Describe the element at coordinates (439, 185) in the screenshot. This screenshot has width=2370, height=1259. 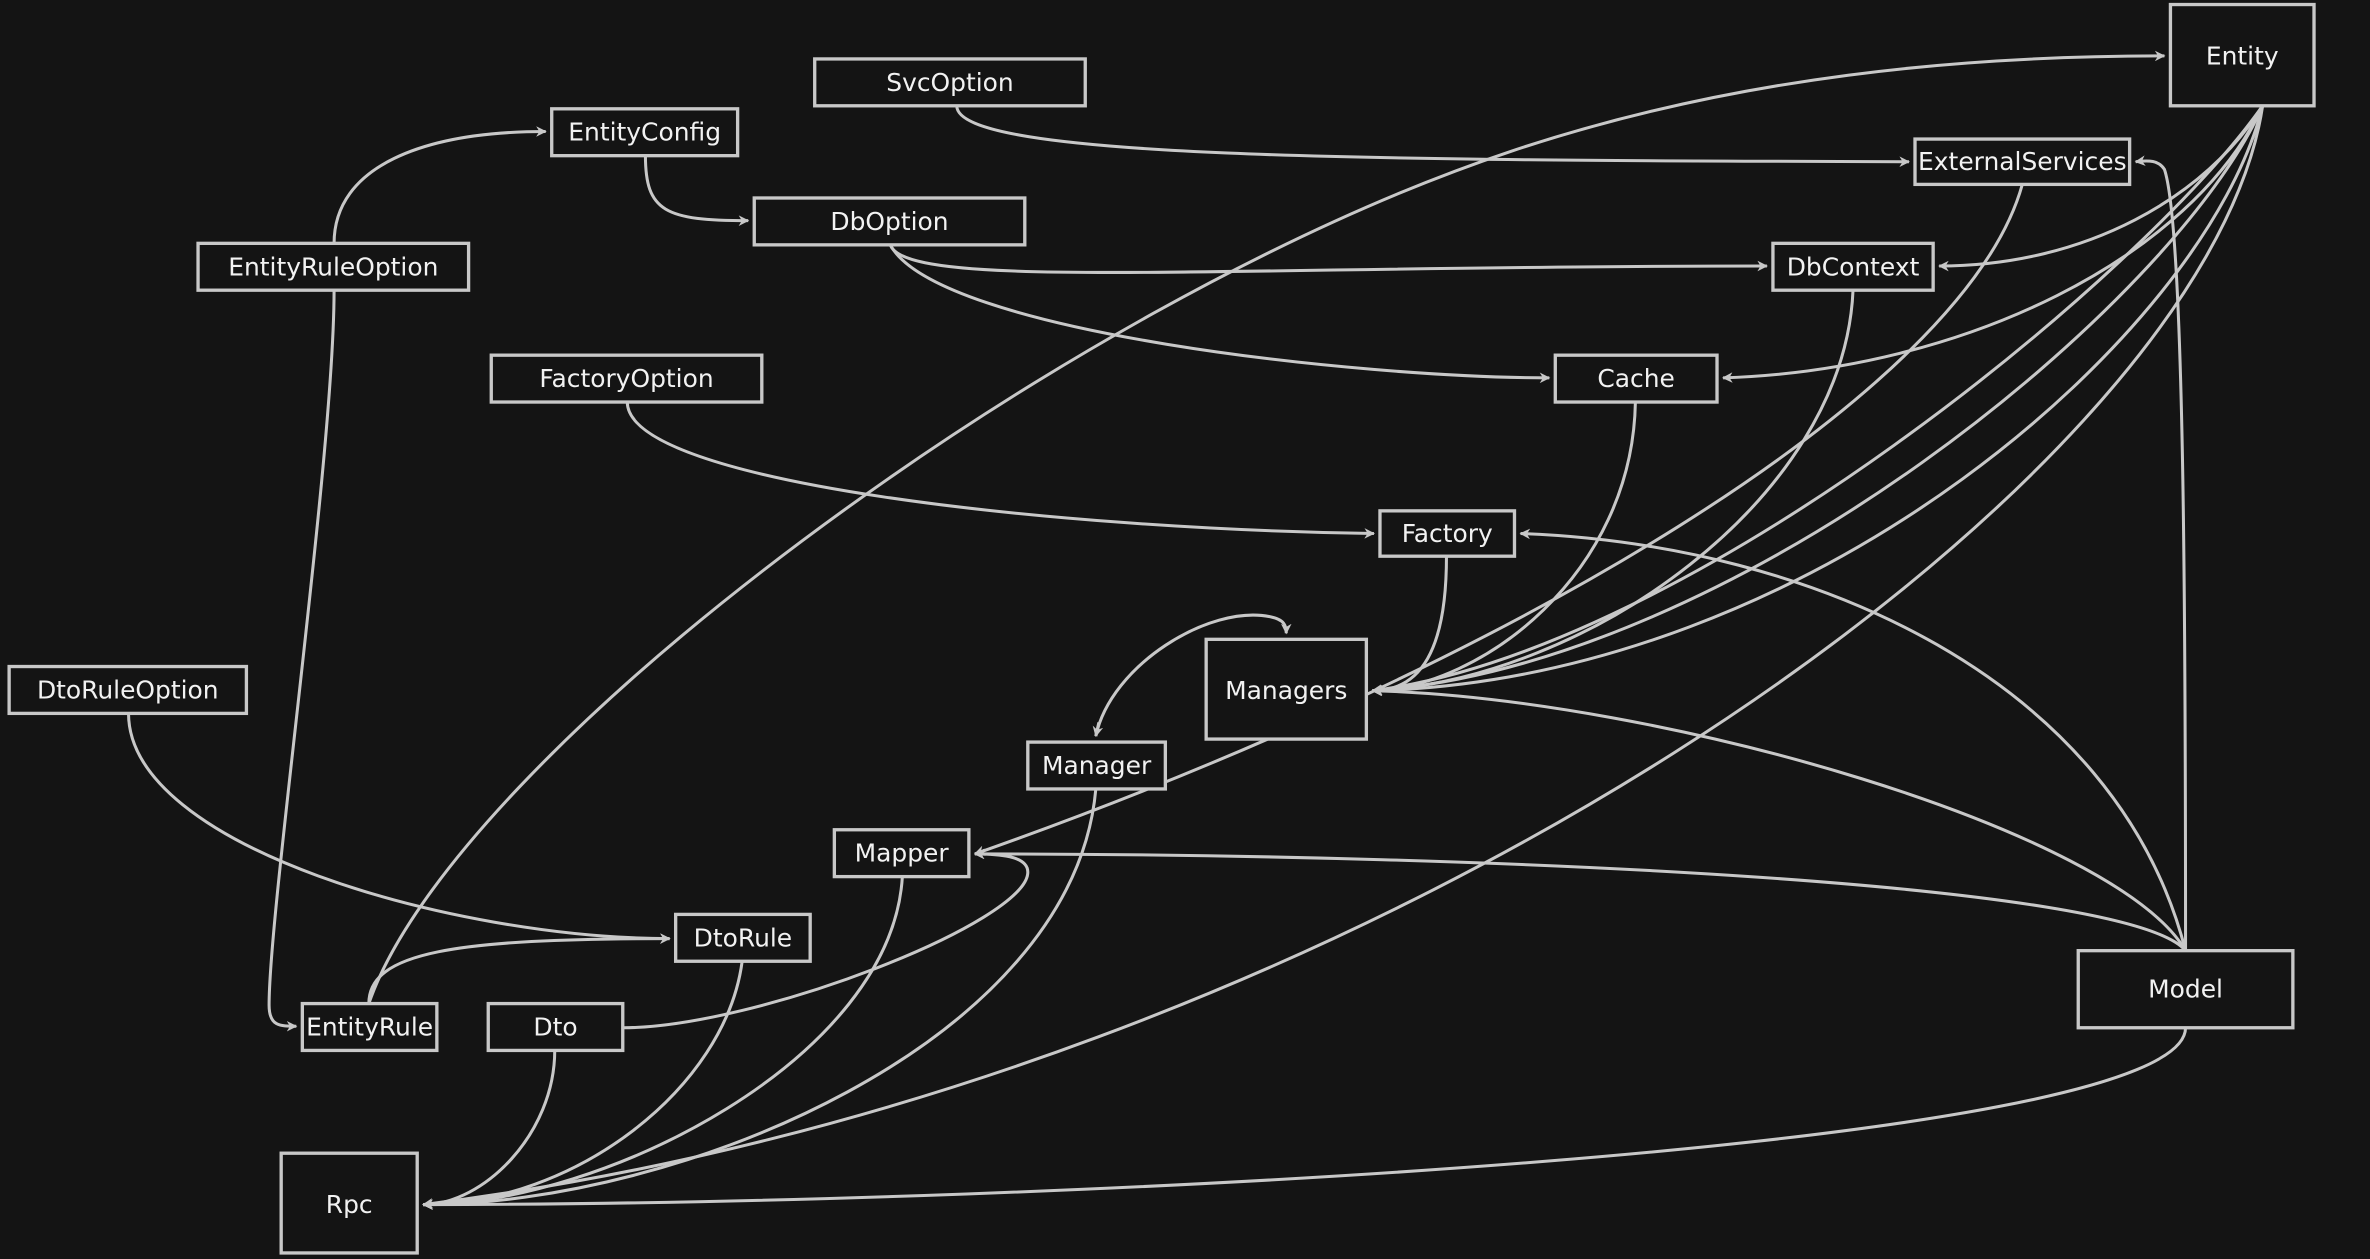
I see `edge-entityruleoption-entityconfig` at that location.